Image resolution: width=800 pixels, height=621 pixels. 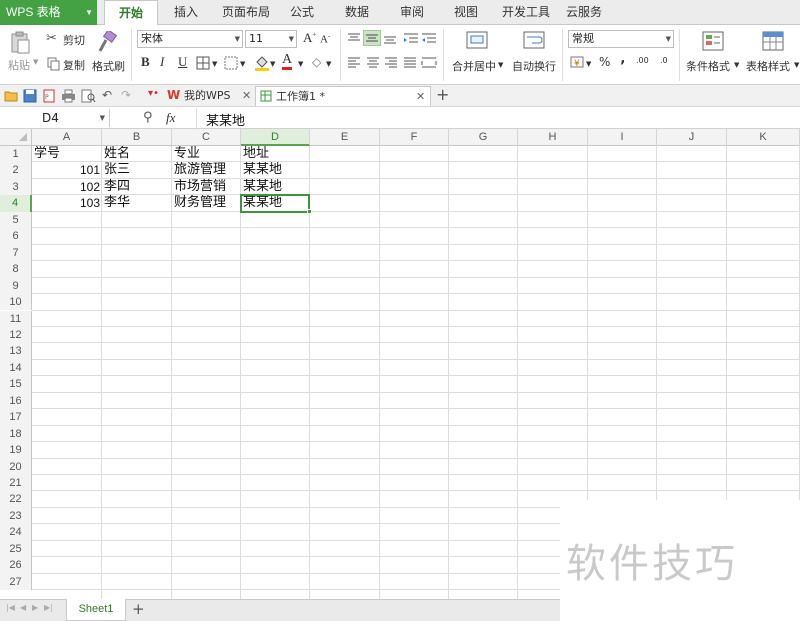 I want to click on customize-toolbar-icon: ▾•, so click(x=153, y=93).